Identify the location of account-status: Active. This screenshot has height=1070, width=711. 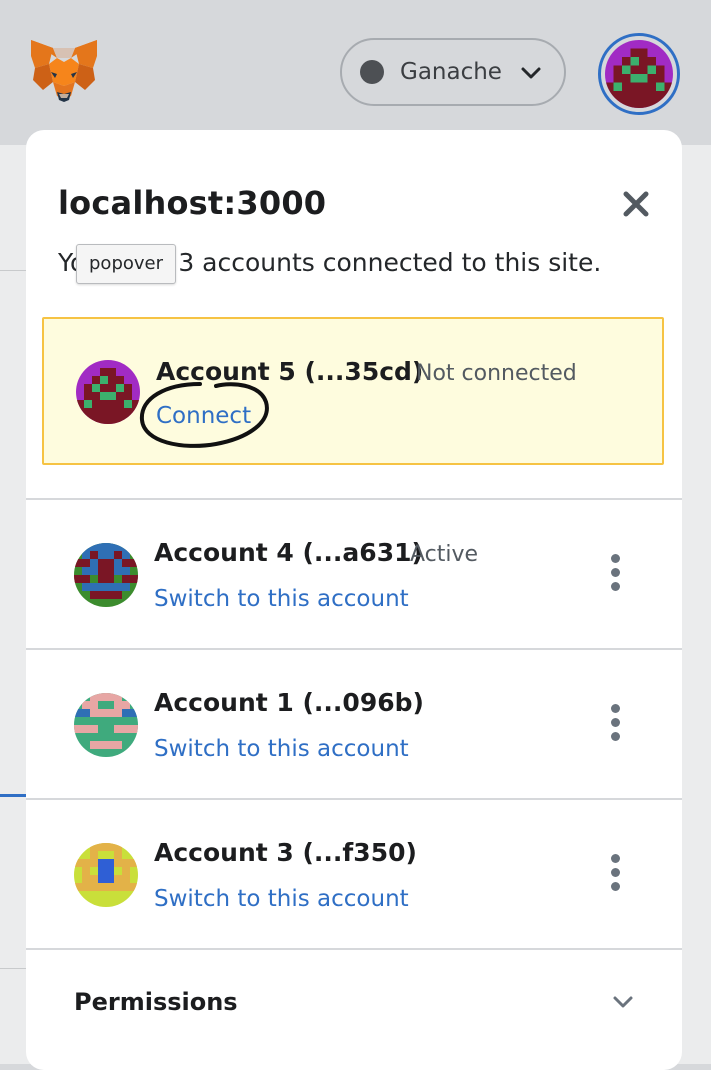
(444, 554).